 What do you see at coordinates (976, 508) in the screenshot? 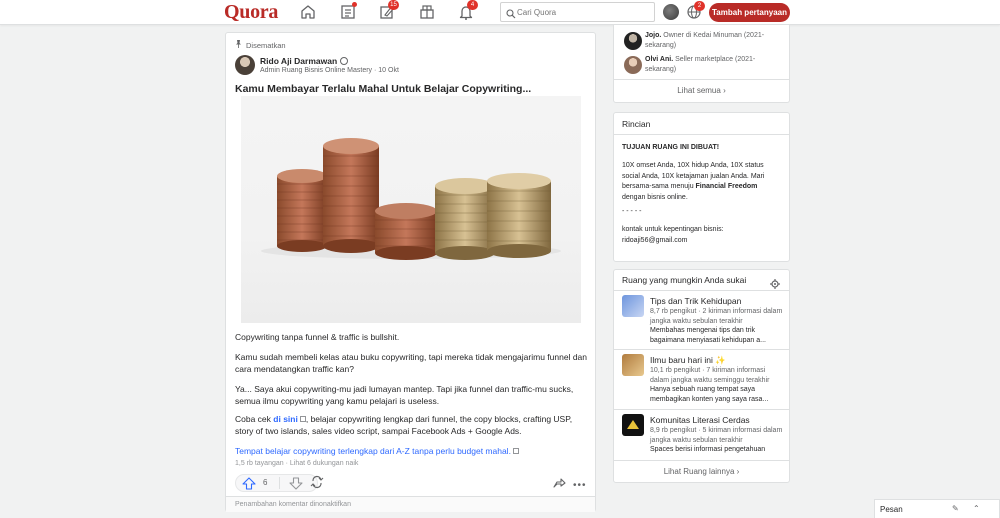
I see `expand-icon: ⌃` at bounding box center [976, 508].